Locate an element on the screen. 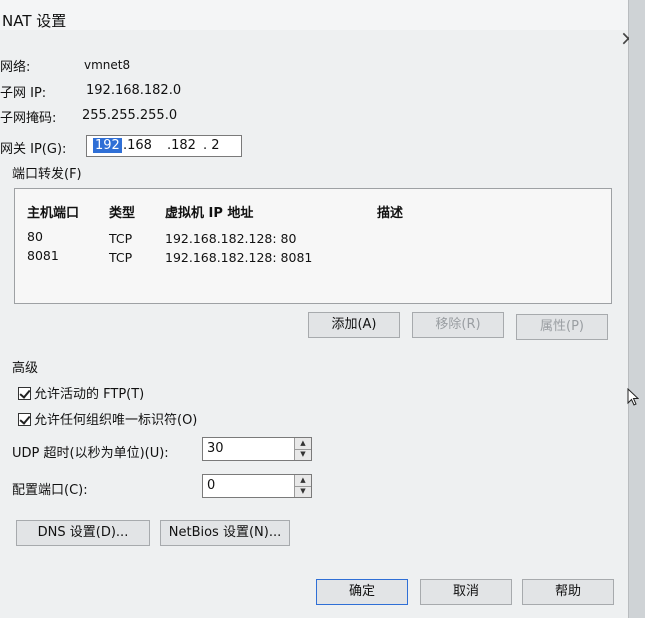 Image resolution: width=645 pixels, height=618 pixels. cell-host-port: 8081 is located at coordinates (43, 255).